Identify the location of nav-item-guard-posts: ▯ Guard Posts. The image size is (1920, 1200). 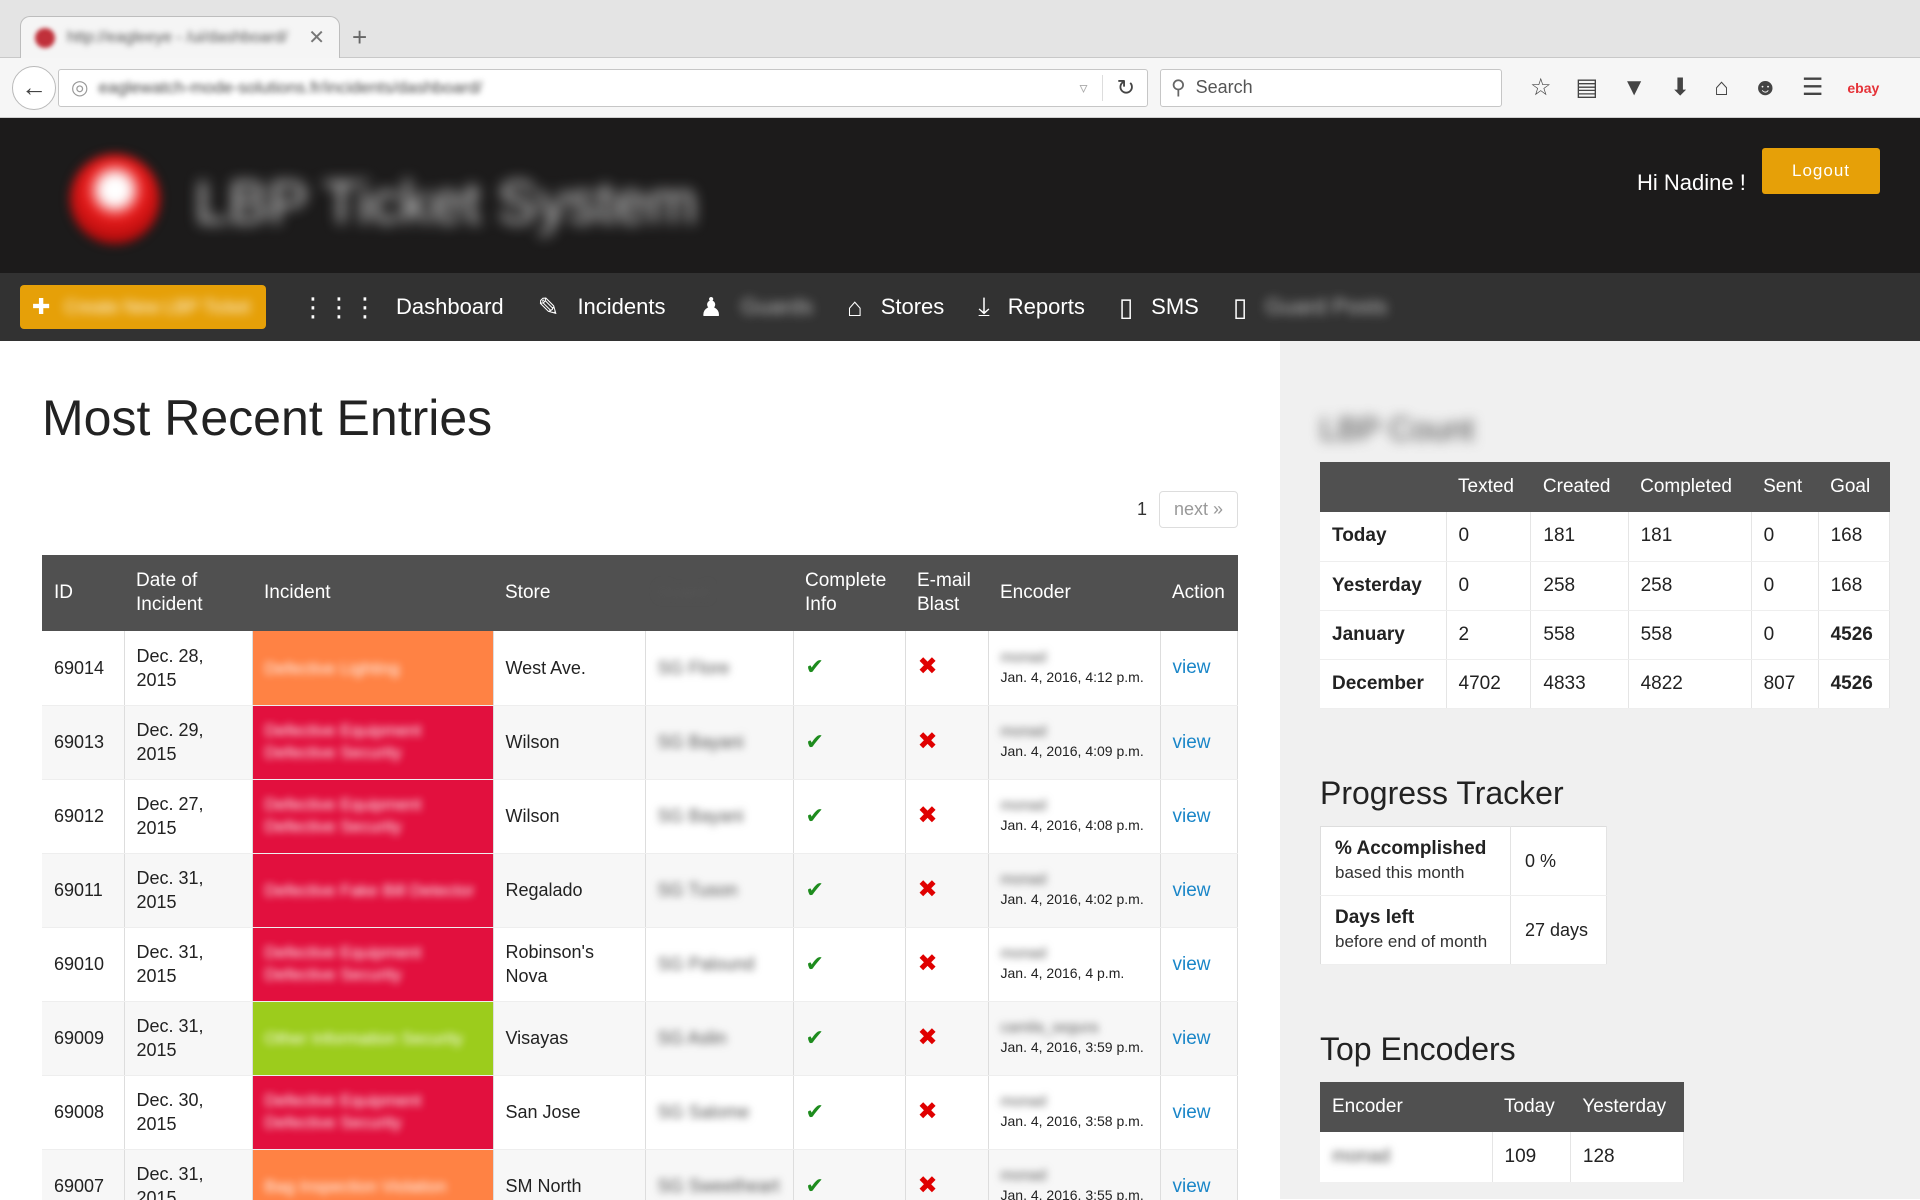
(1310, 307).